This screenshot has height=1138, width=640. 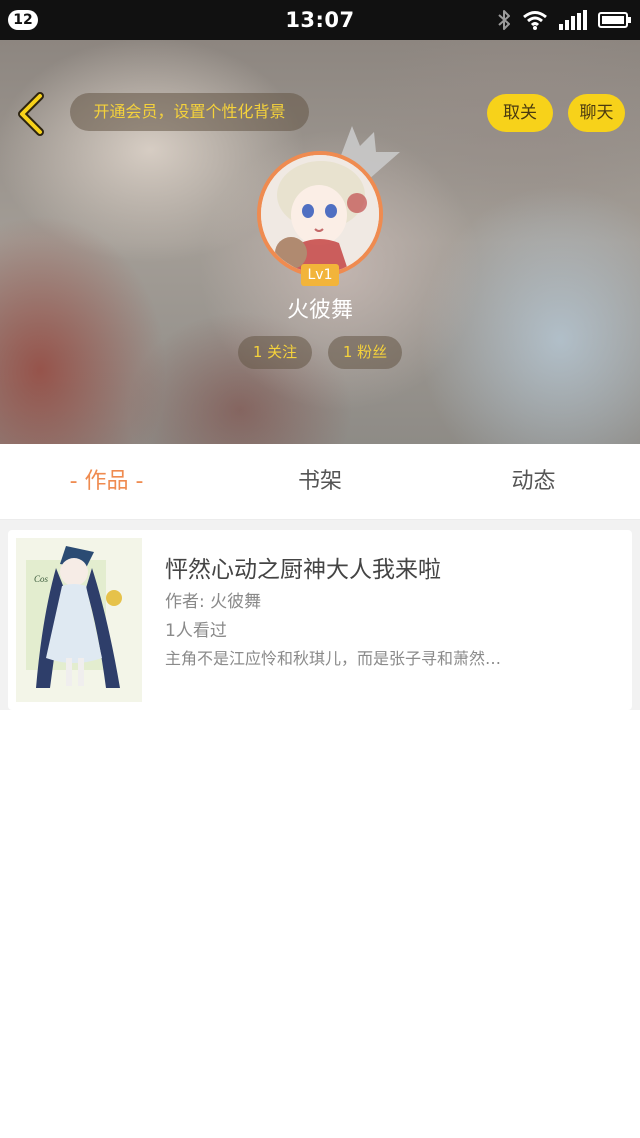 What do you see at coordinates (319, 310) in the screenshot?
I see `username: 火彼舞` at bounding box center [319, 310].